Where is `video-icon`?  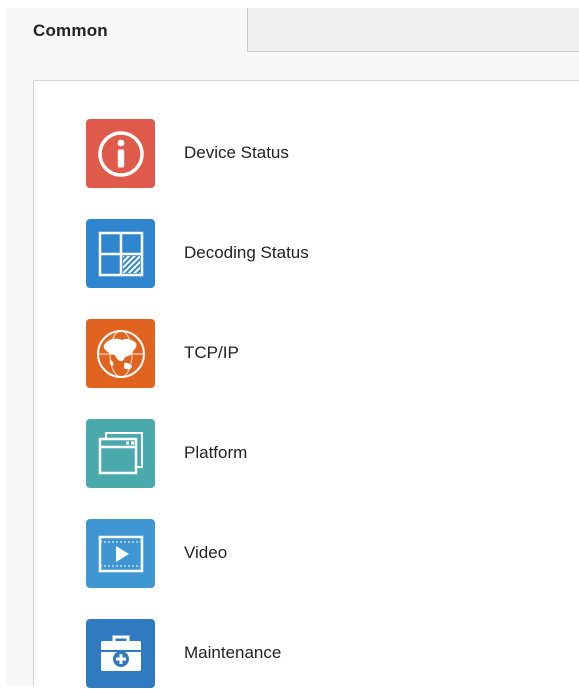 video-icon is located at coordinates (120, 553).